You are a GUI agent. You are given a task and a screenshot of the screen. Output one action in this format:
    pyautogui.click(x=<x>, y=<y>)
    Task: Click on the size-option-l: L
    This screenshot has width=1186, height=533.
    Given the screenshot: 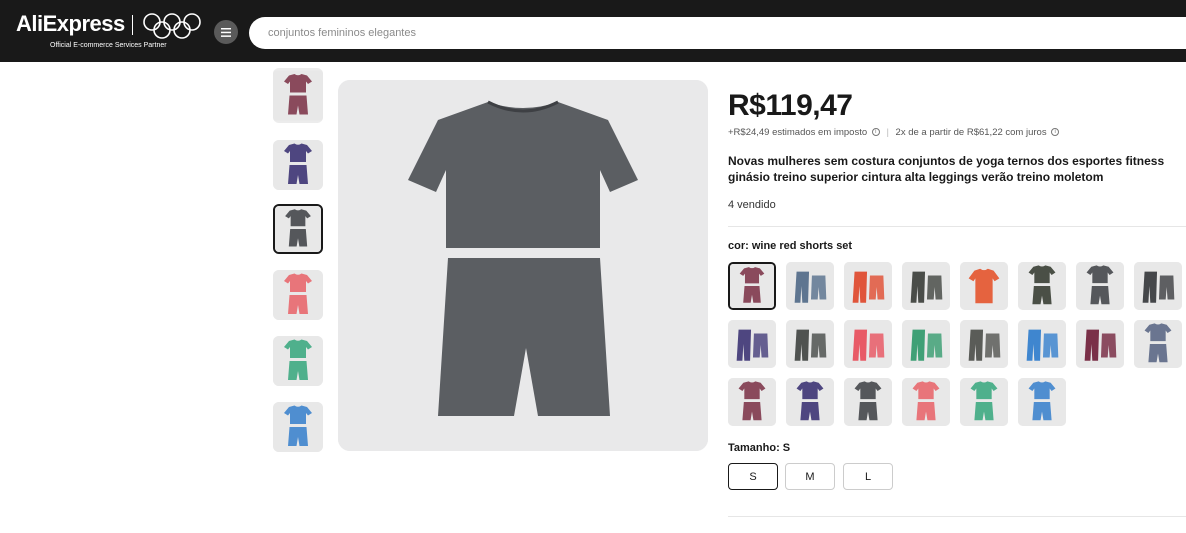 What is the action you would take?
    pyautogui.click(x=868, y=476)
    